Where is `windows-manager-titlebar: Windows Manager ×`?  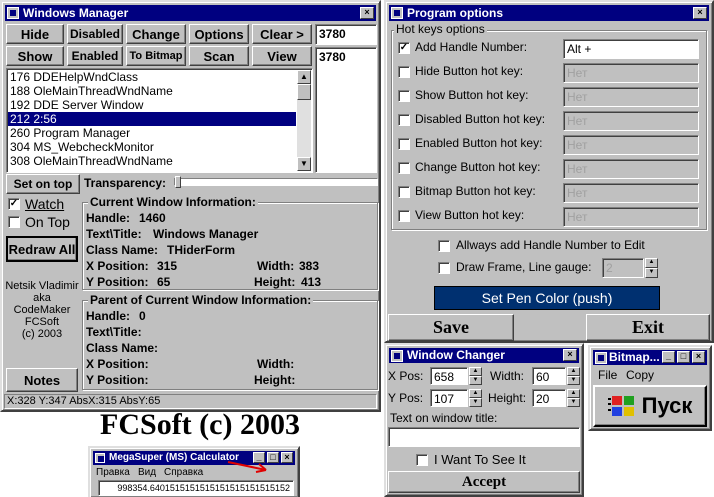
windows-manager-titlebar: Windows Manager × is located at coordinates (190, 13).